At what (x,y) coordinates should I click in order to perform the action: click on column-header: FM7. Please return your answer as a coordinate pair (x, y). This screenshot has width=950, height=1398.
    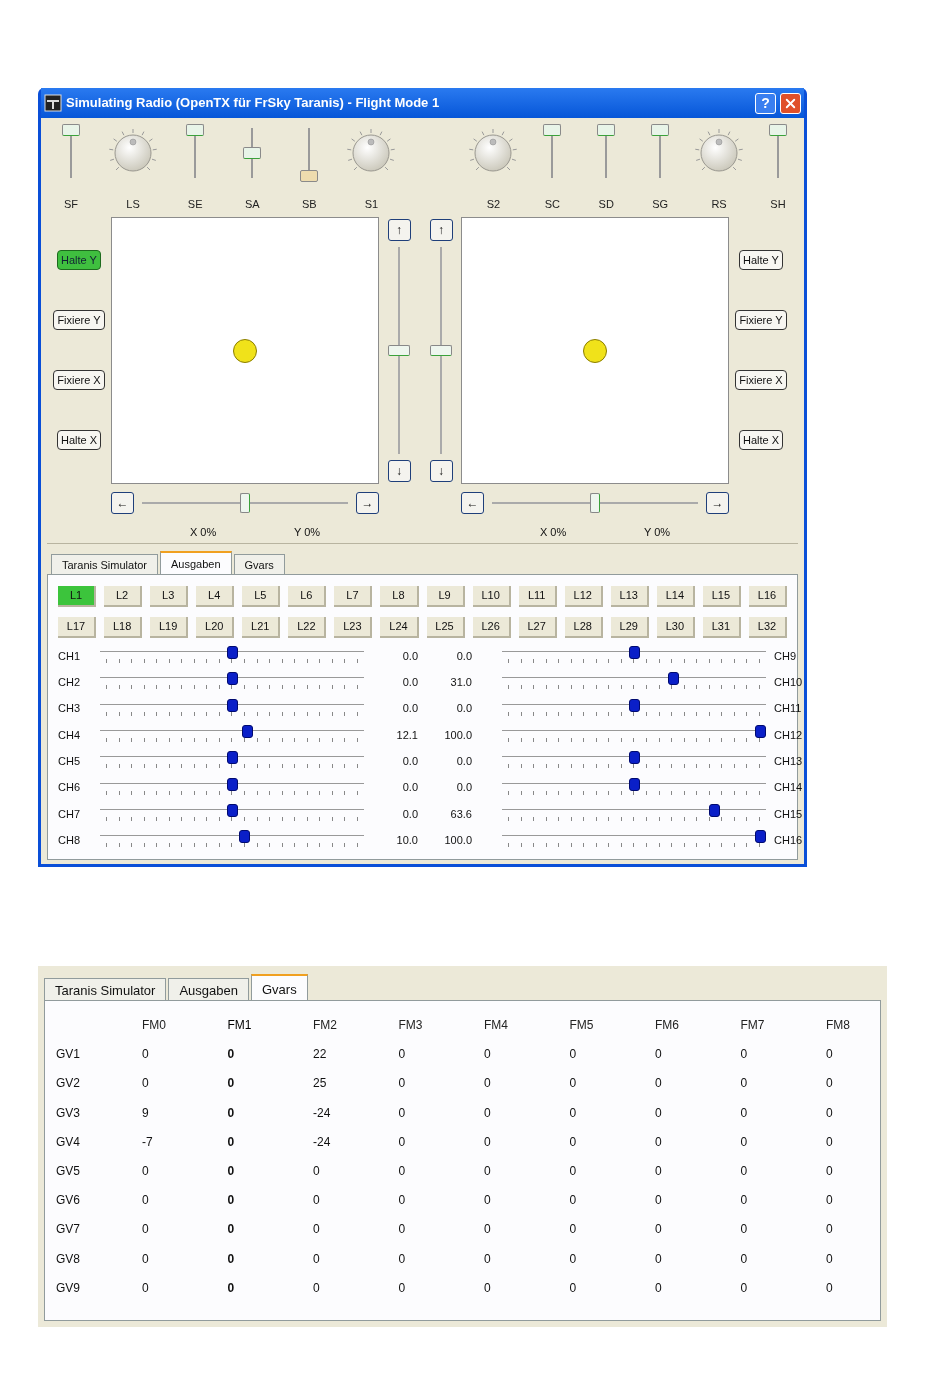
    Looking at the image, I should click on (753, 1025).